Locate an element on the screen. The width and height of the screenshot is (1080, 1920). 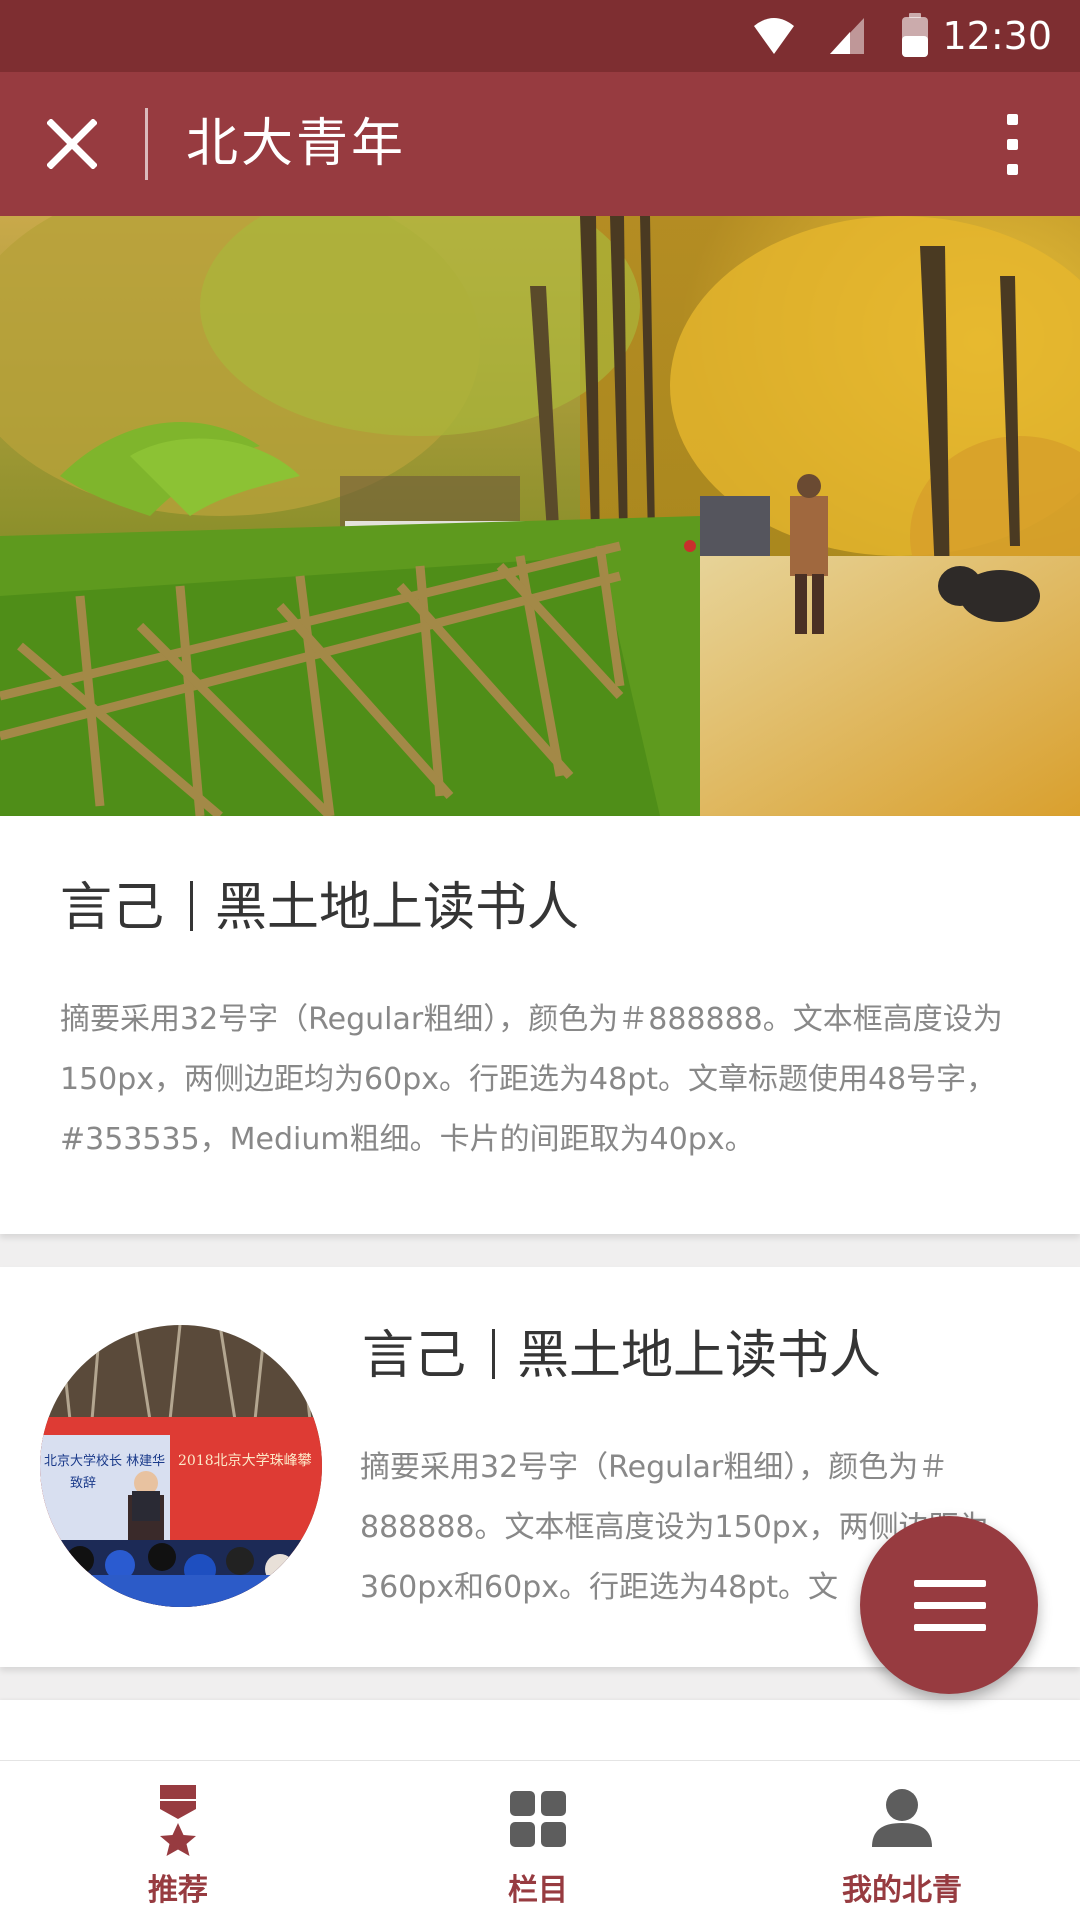
article-thumbnail: 北京大学校长 林建华 致辞 2018北京大学珠峰攀 is located at coordinates (181, 1466).